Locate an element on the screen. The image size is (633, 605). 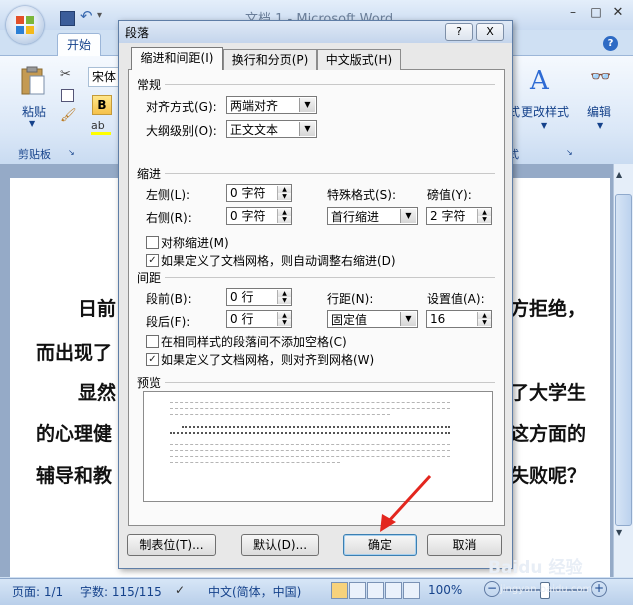
auto-adjust-indent-checkbox: ✓ is located at coordinates (152, 260).